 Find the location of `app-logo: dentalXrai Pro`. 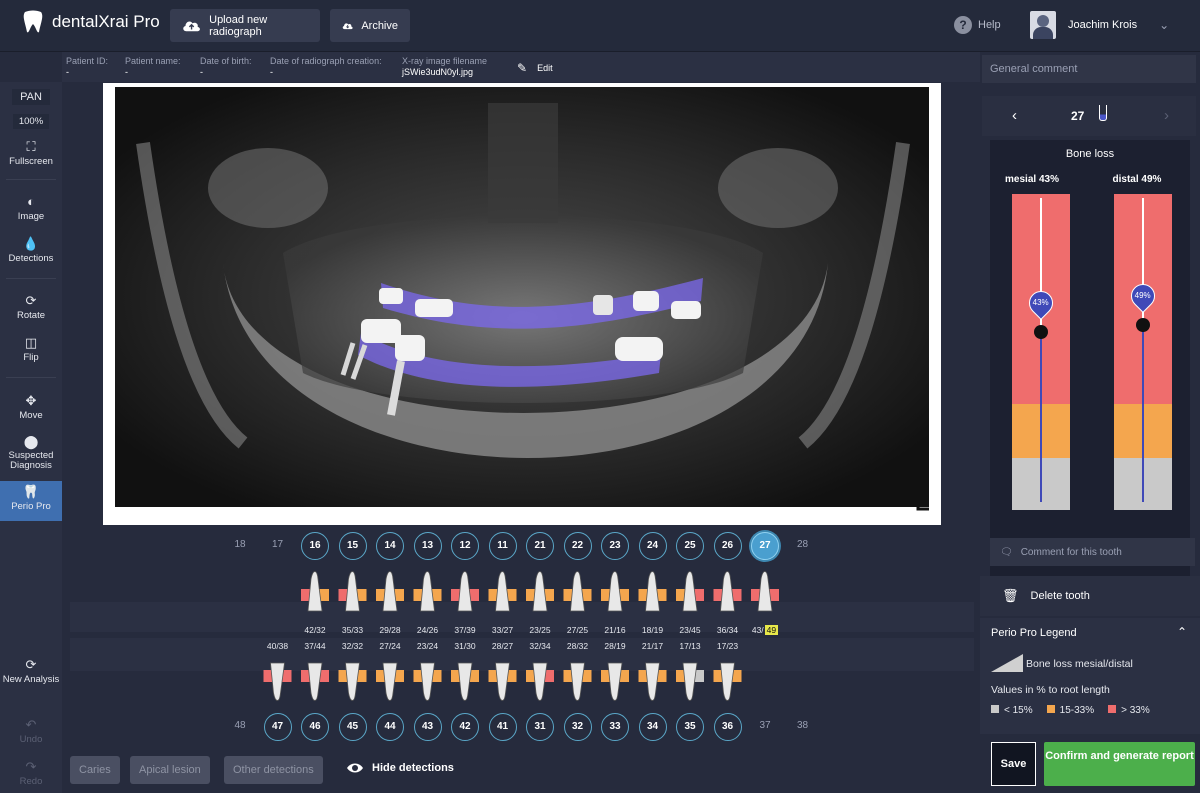

app-logo: dentalXrai Pro is located at coordinates (91, 22).